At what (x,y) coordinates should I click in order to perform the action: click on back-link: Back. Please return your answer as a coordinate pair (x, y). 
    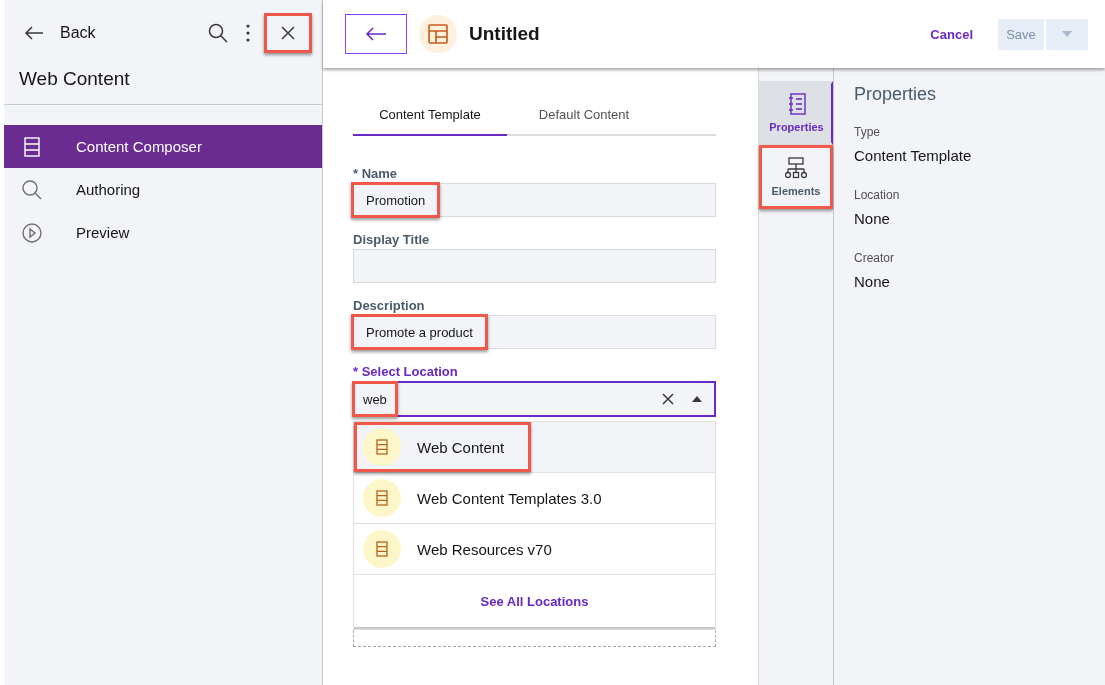
    Looking at the image, I should click on (60, 33).